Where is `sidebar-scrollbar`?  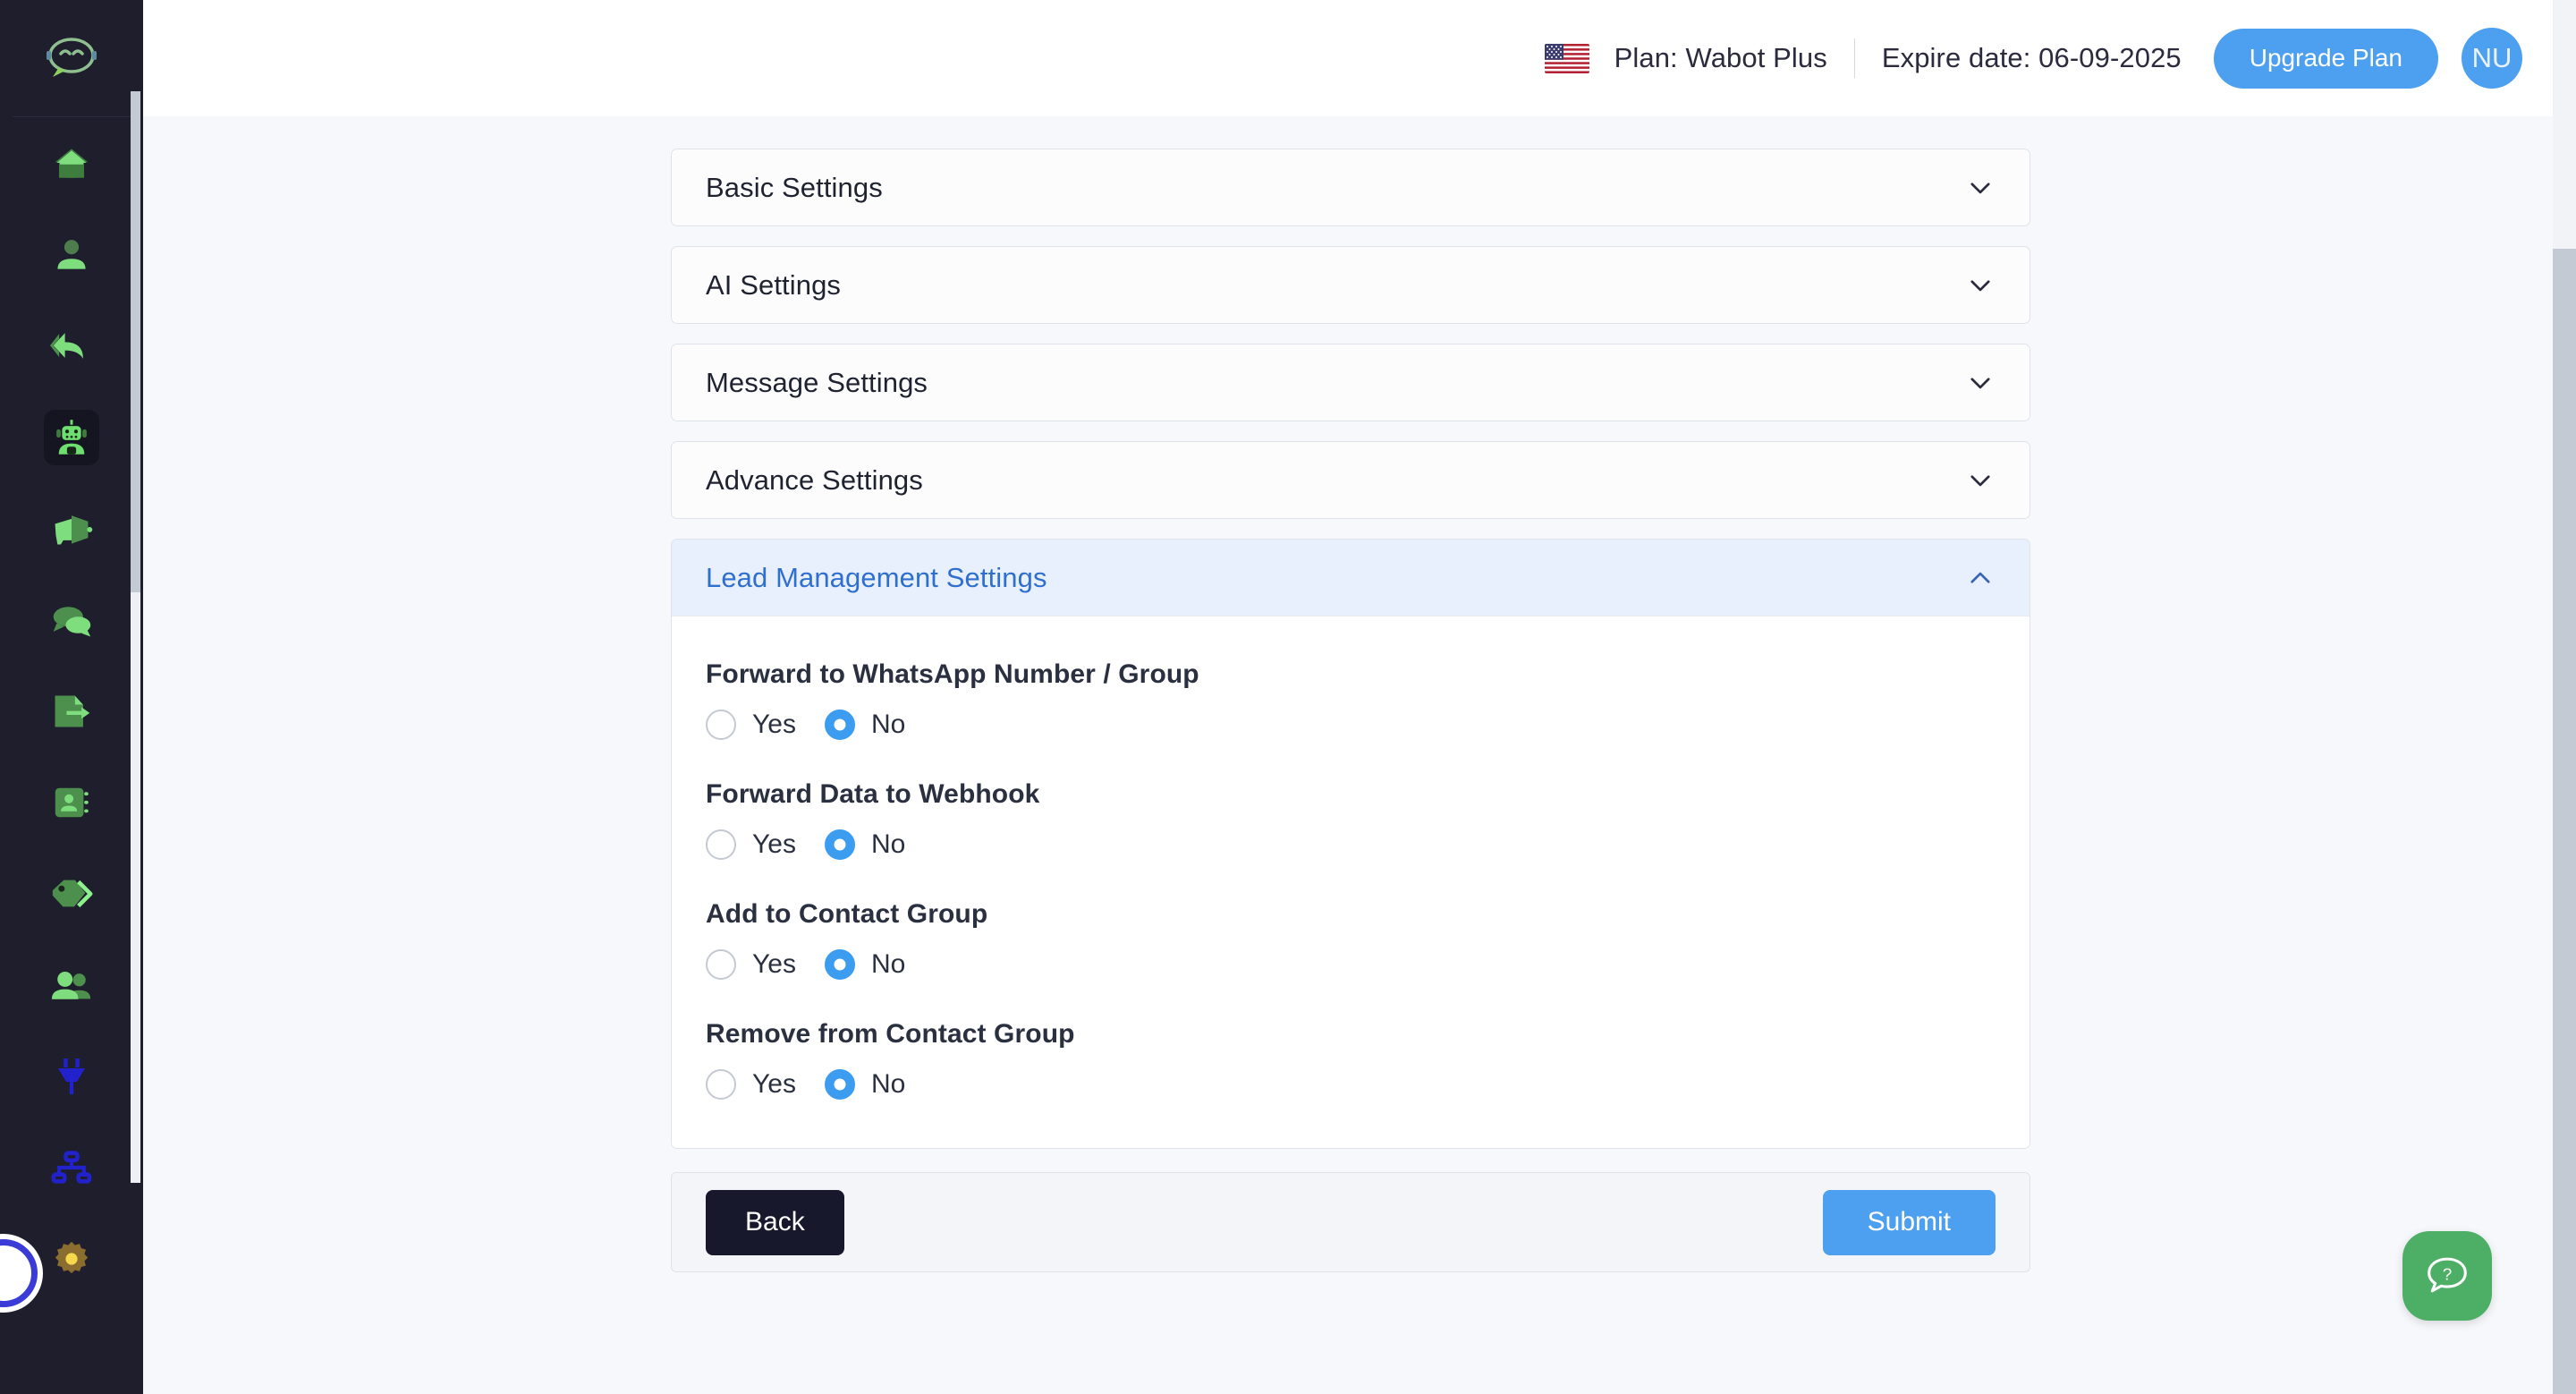 sidebar-scrollbar is located at coordinates (135, 637).